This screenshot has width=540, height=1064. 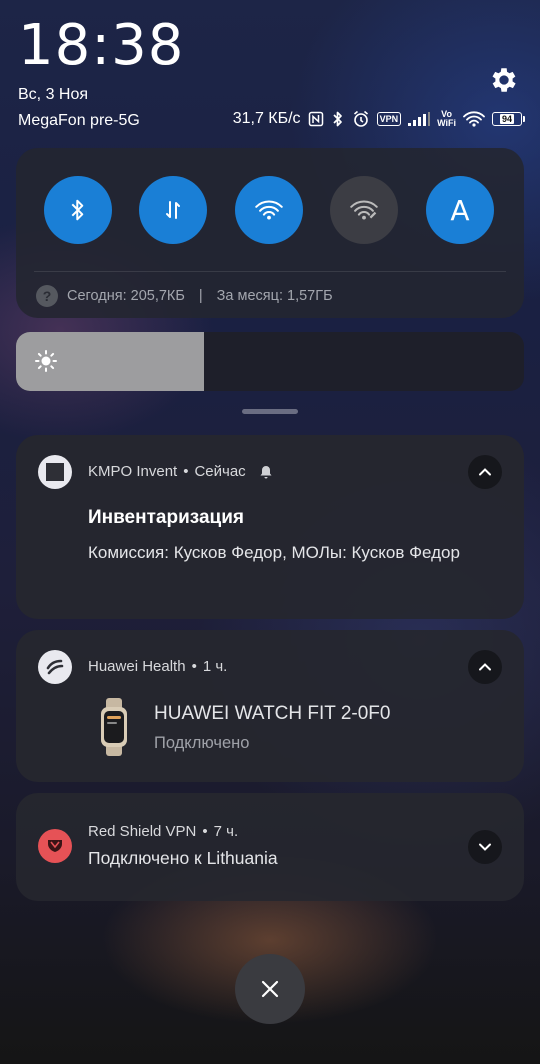 I want to click on clear-all-button, so click(x=270, y=989).